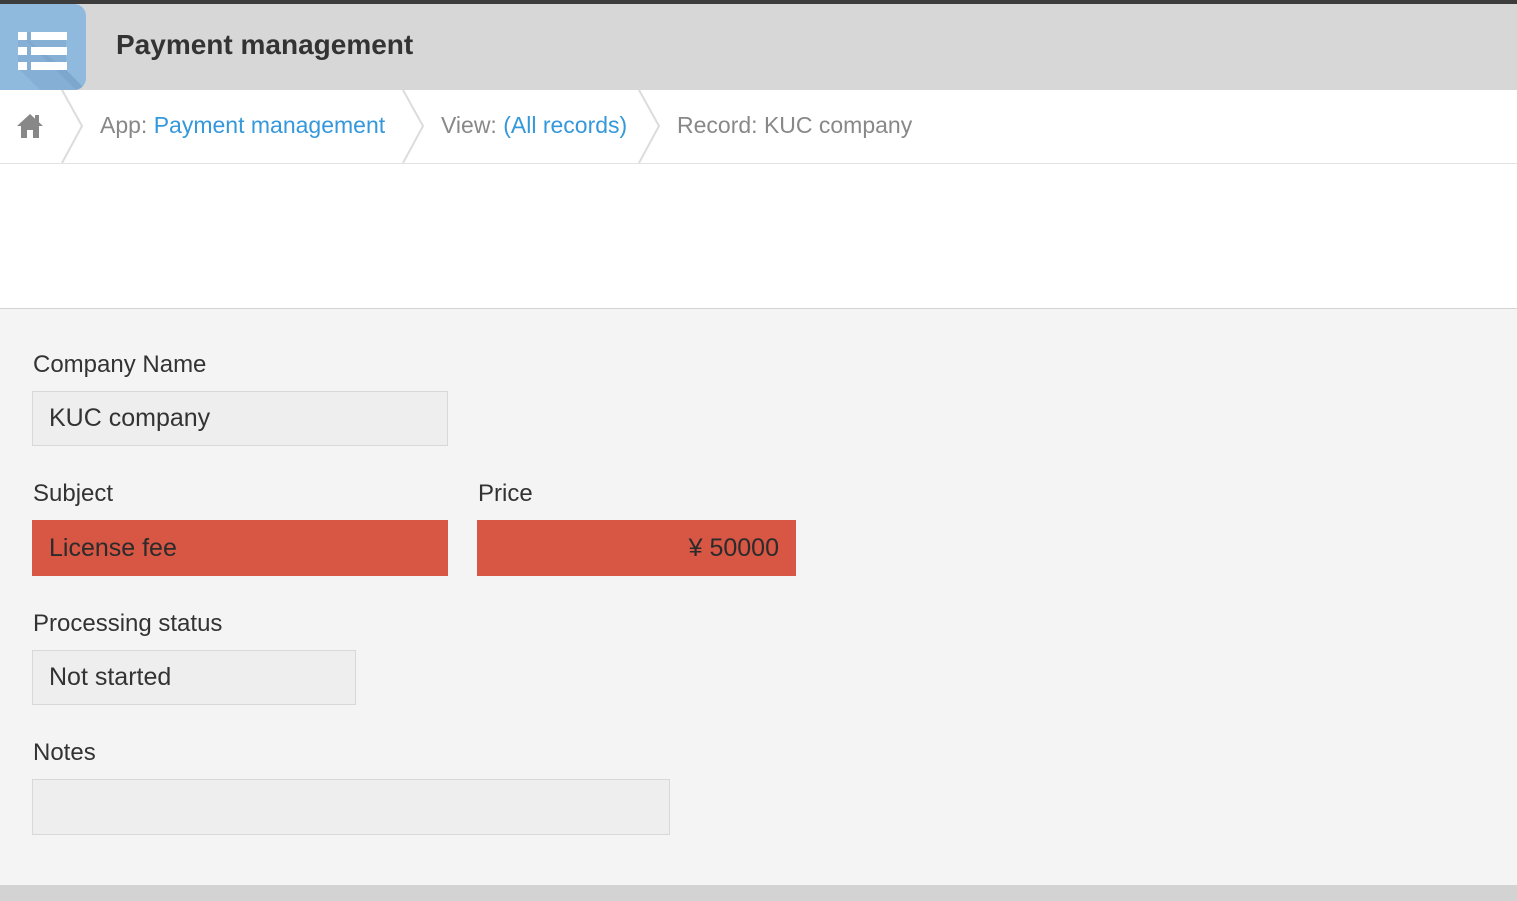 The height and width of the screenshot is (901, 1517). I want to click on breadcrumb-view-link: (All records), so click(565, 125).